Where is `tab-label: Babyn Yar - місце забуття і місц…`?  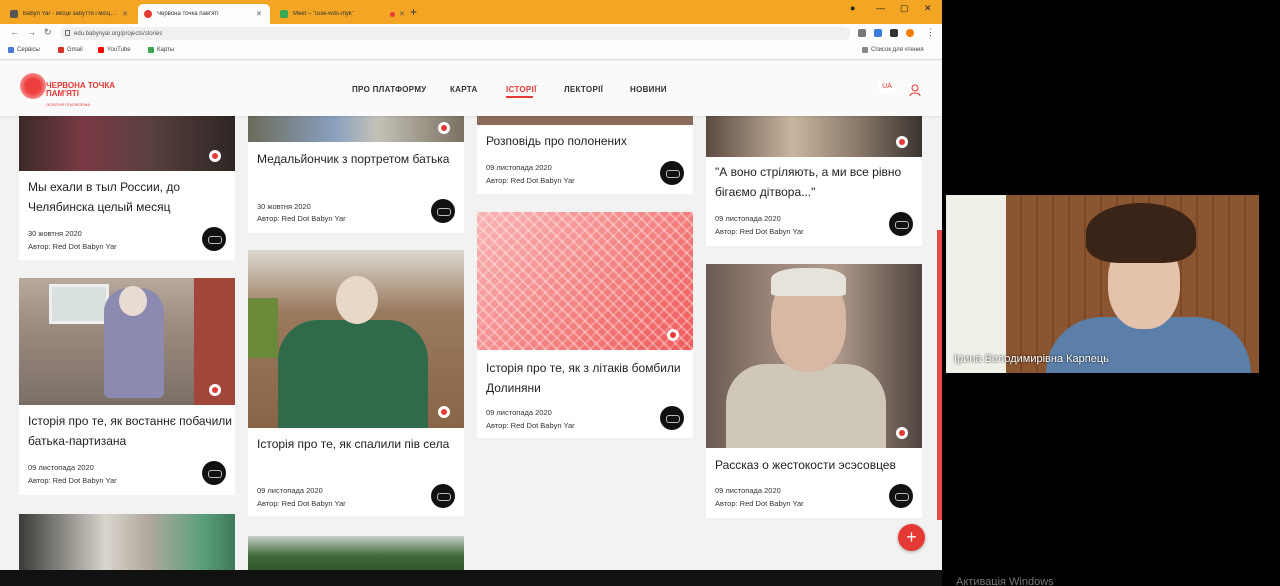
tab-label: Babyn Yar - місце забуття і місц… is located at coordinates (70, 14).